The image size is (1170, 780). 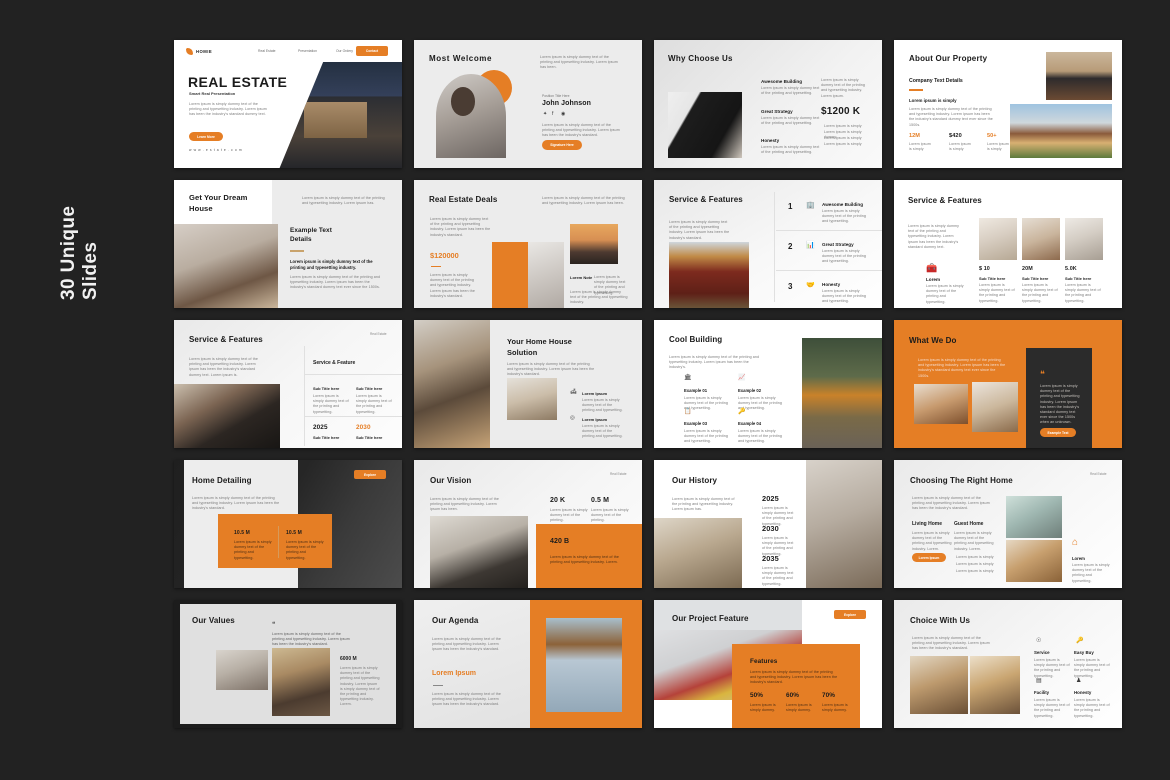 What do you see at coordinates (297, 251) in the screenshot?
I see `dream-divider` at bounding box center [297, 251].